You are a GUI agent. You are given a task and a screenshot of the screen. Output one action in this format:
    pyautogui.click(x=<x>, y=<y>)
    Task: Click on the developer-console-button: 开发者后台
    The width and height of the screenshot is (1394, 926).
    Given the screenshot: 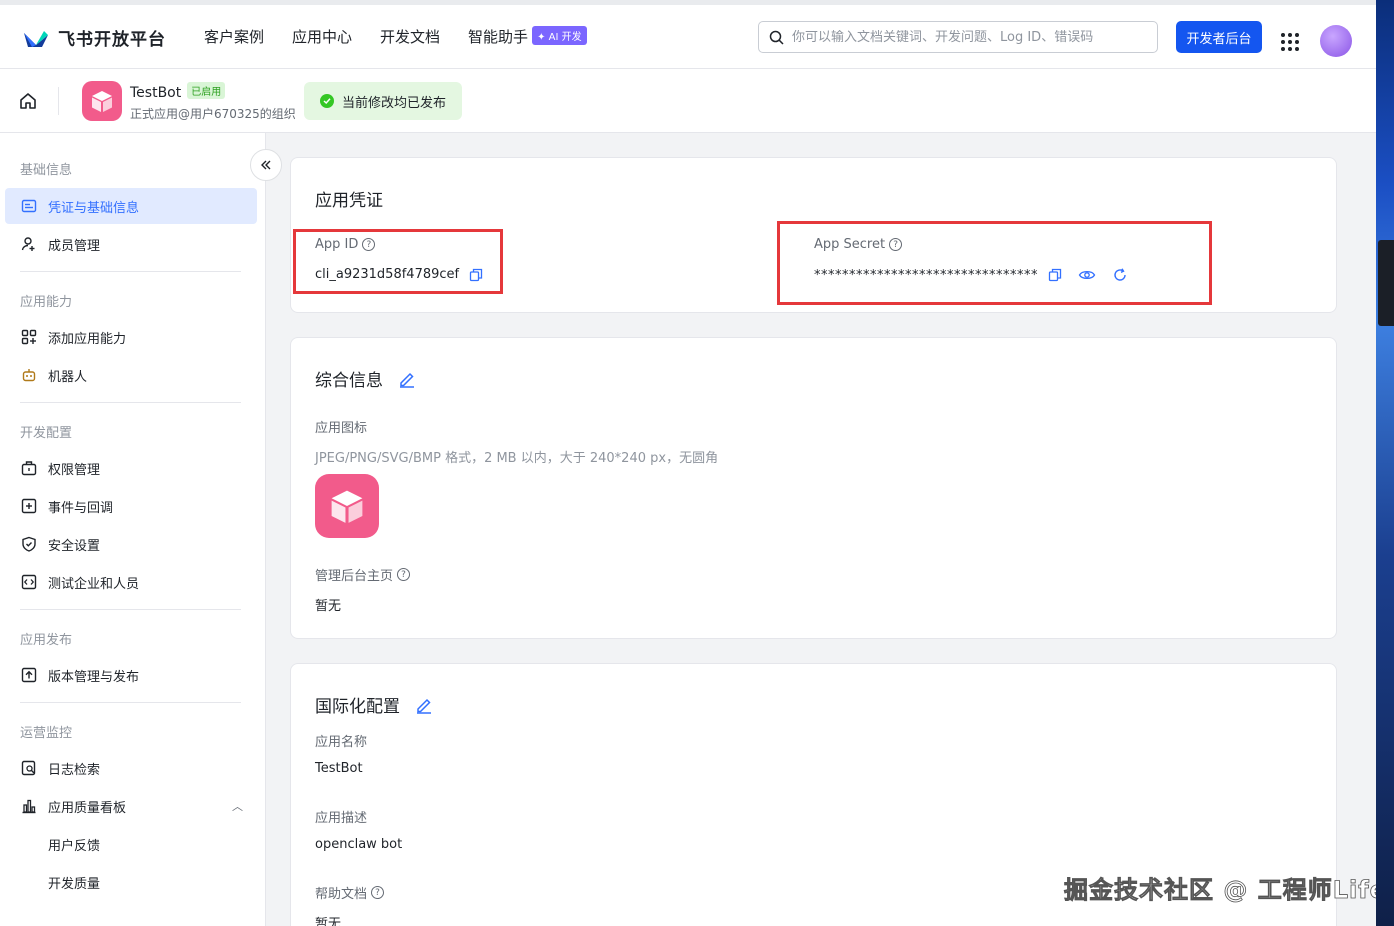 What is the action you would take?
    pyautogui.click(x=1219, y=37)
    